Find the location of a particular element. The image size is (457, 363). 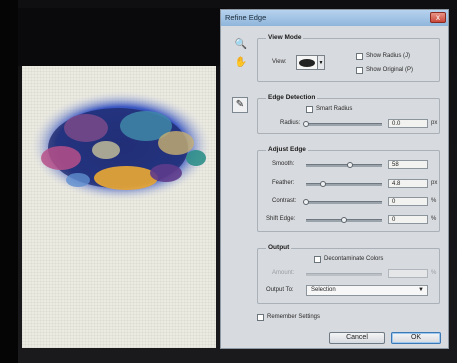

show-original-label: Show Original (P) is located at coordinates (390, 70).